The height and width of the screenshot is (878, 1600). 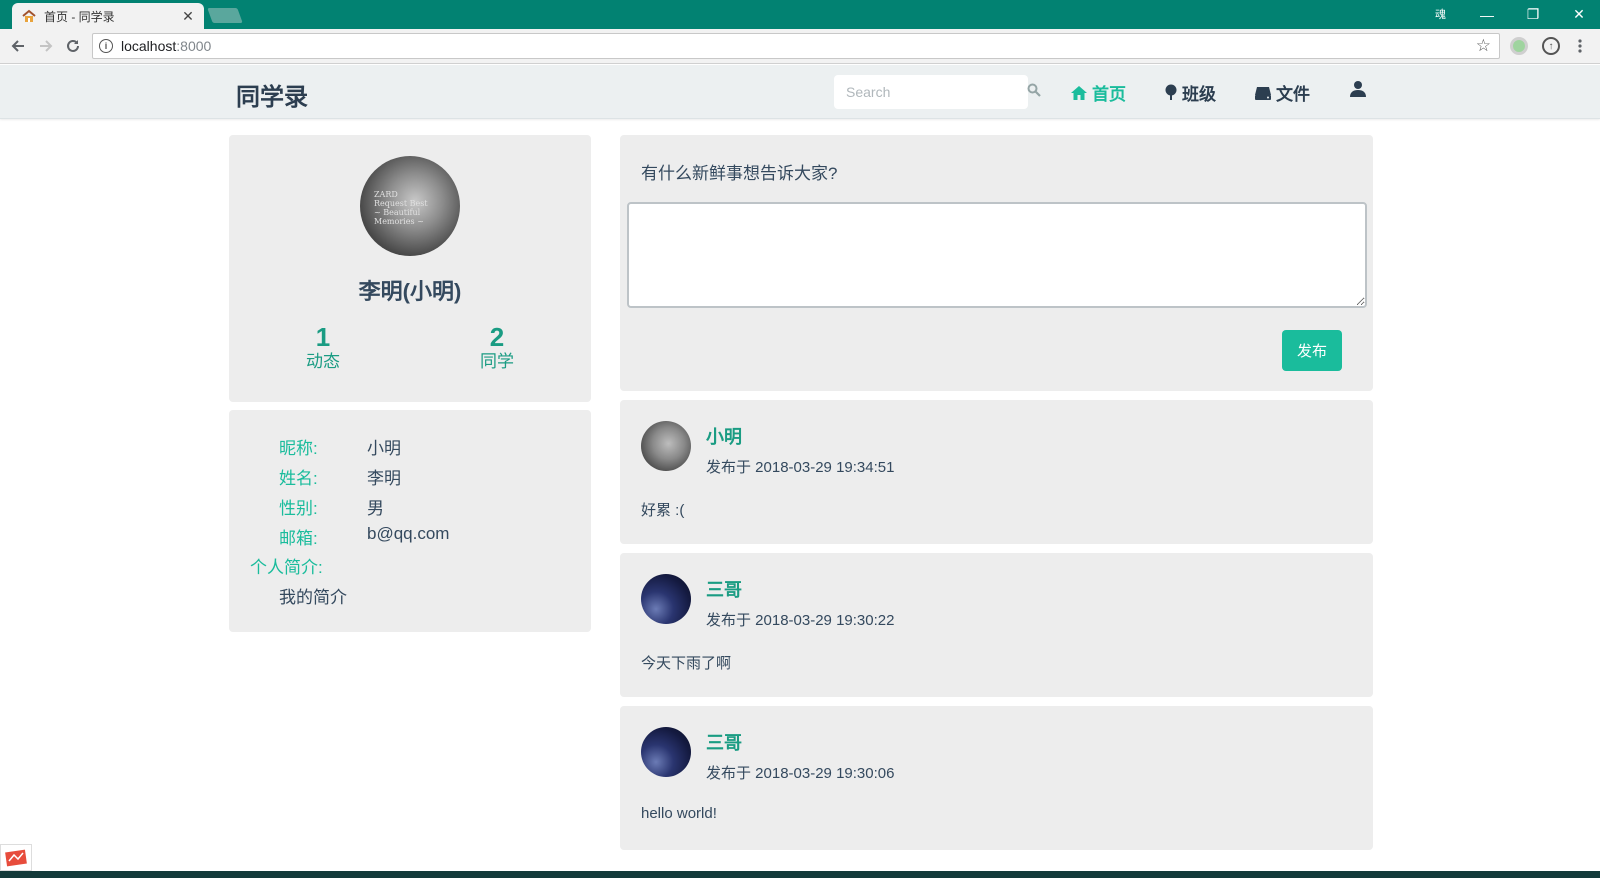 What do you see at coordinates (1483, 46) in the screenshot?
I see `bookmark-star-icon: ☆` at bounding box center [1483, 46].